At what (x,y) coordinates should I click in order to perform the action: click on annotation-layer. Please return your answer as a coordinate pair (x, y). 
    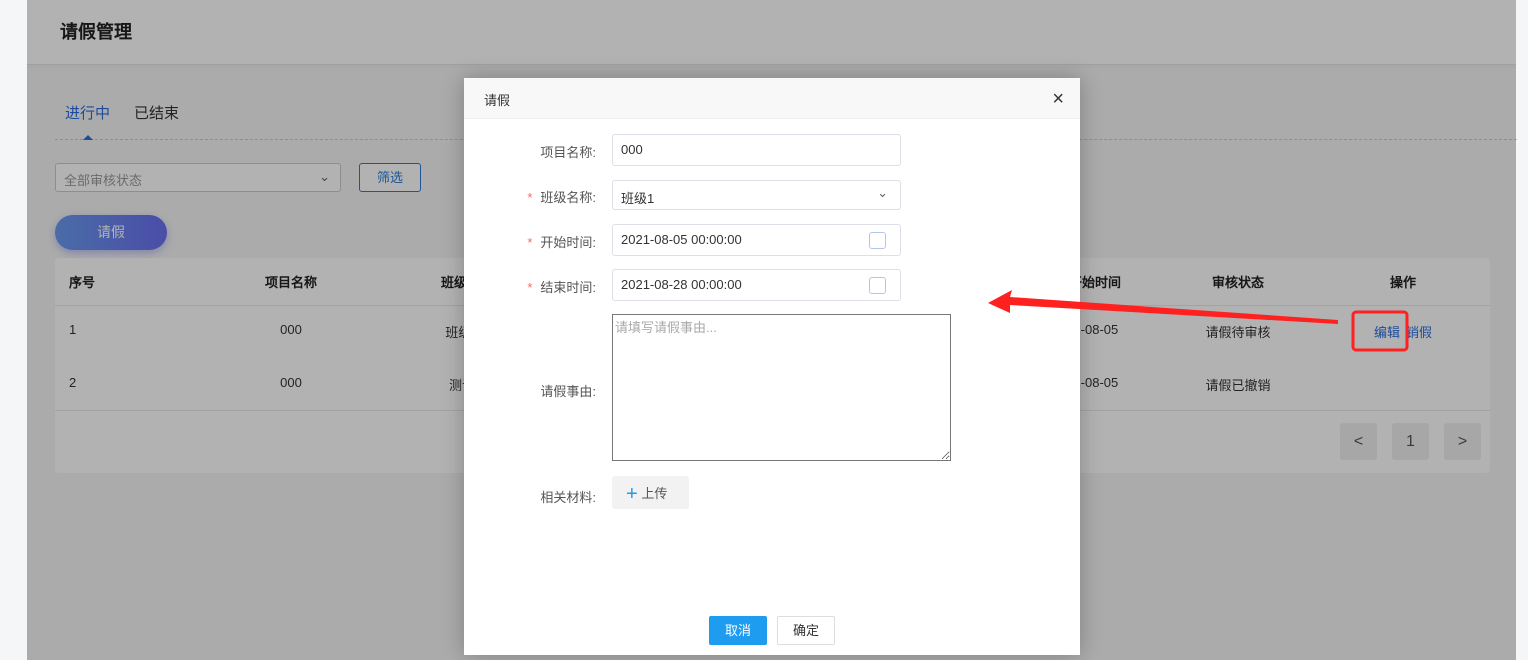
    Looking at the image, I should click on (1198, 321).